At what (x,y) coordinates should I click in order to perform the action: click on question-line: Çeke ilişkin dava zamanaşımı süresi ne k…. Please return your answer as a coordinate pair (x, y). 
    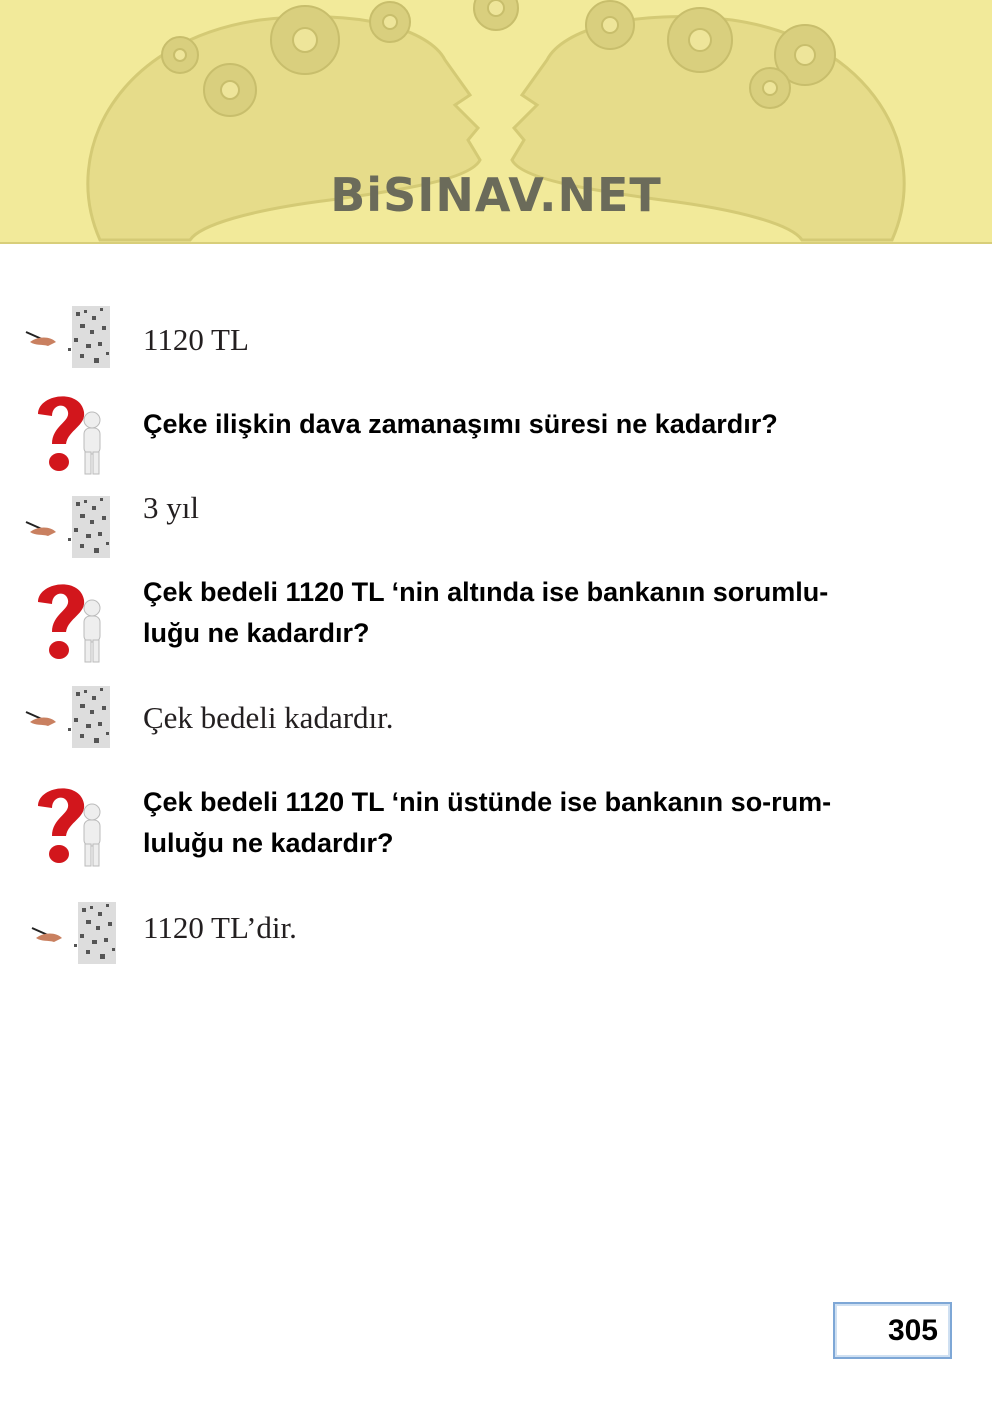
    Looking at the image, I should click on (460, 424).